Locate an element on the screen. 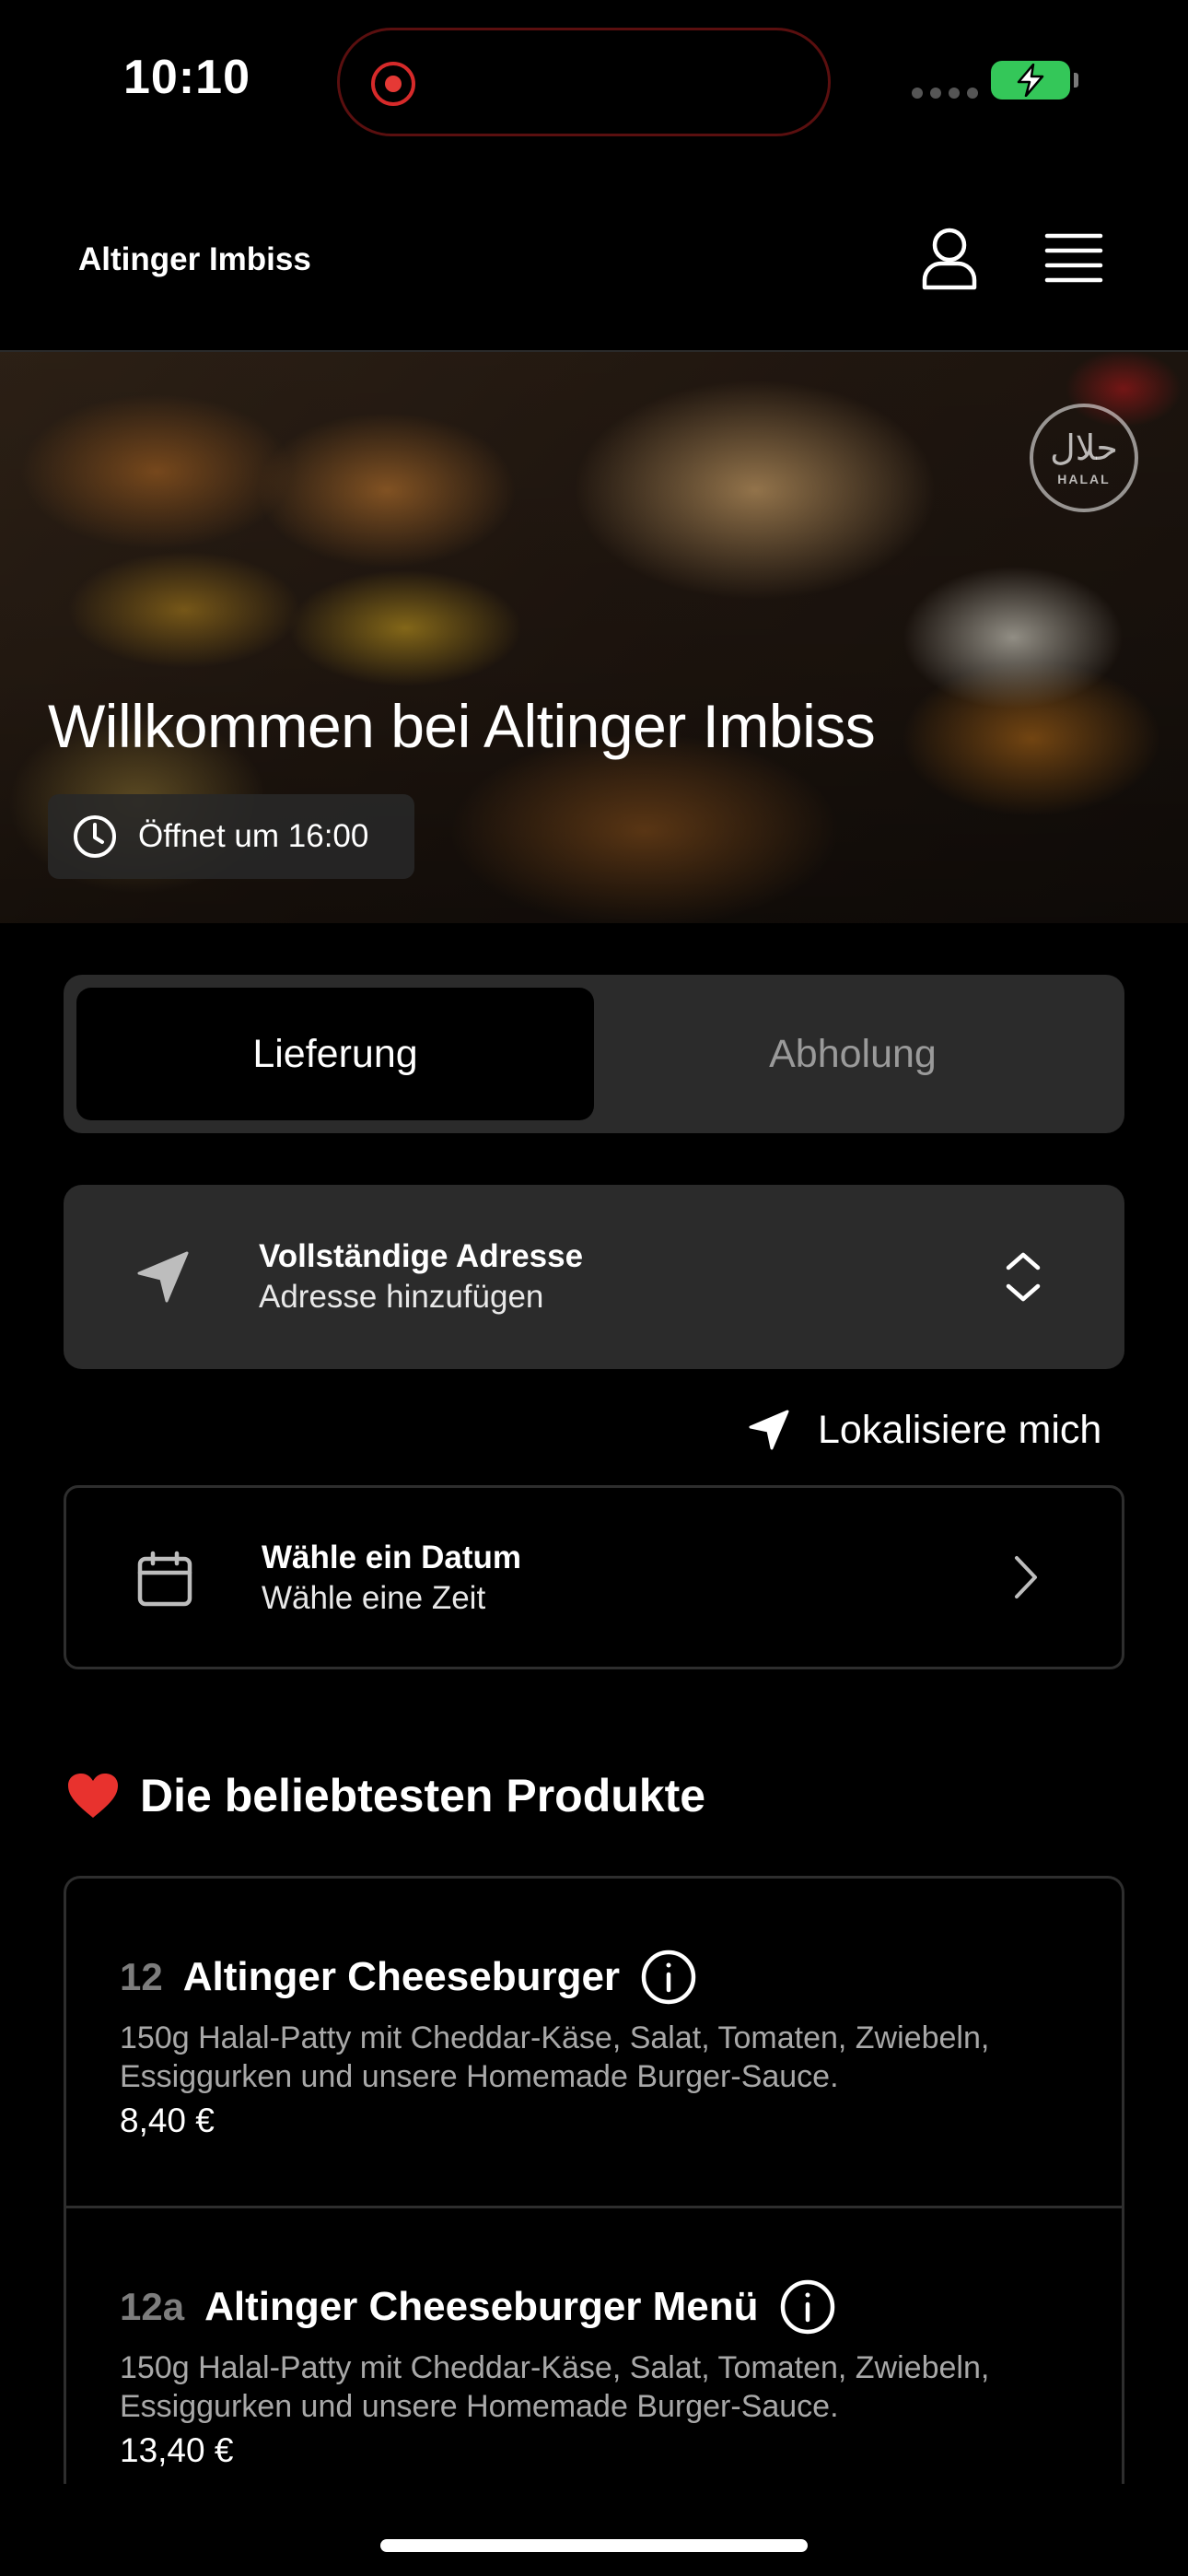  product-name: Altinger Cheeseburger Menü is located at coordinates (482, 2306).